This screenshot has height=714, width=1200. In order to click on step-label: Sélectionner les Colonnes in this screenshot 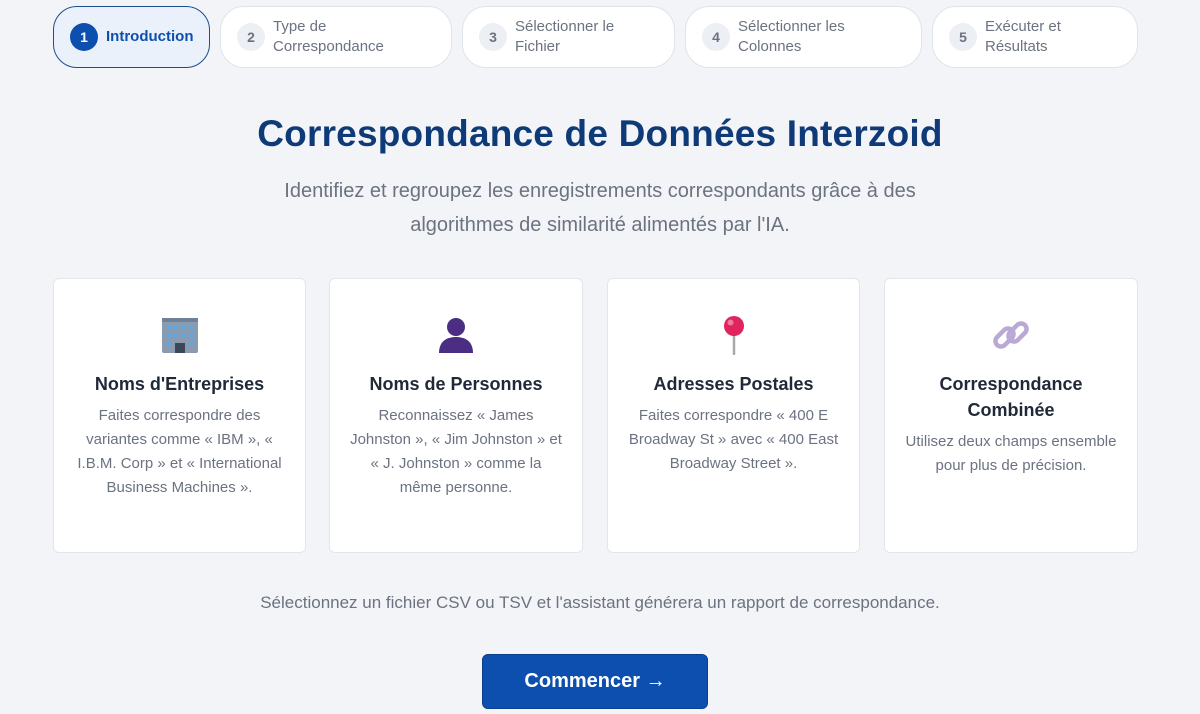, I will do `click(791, 36)`.